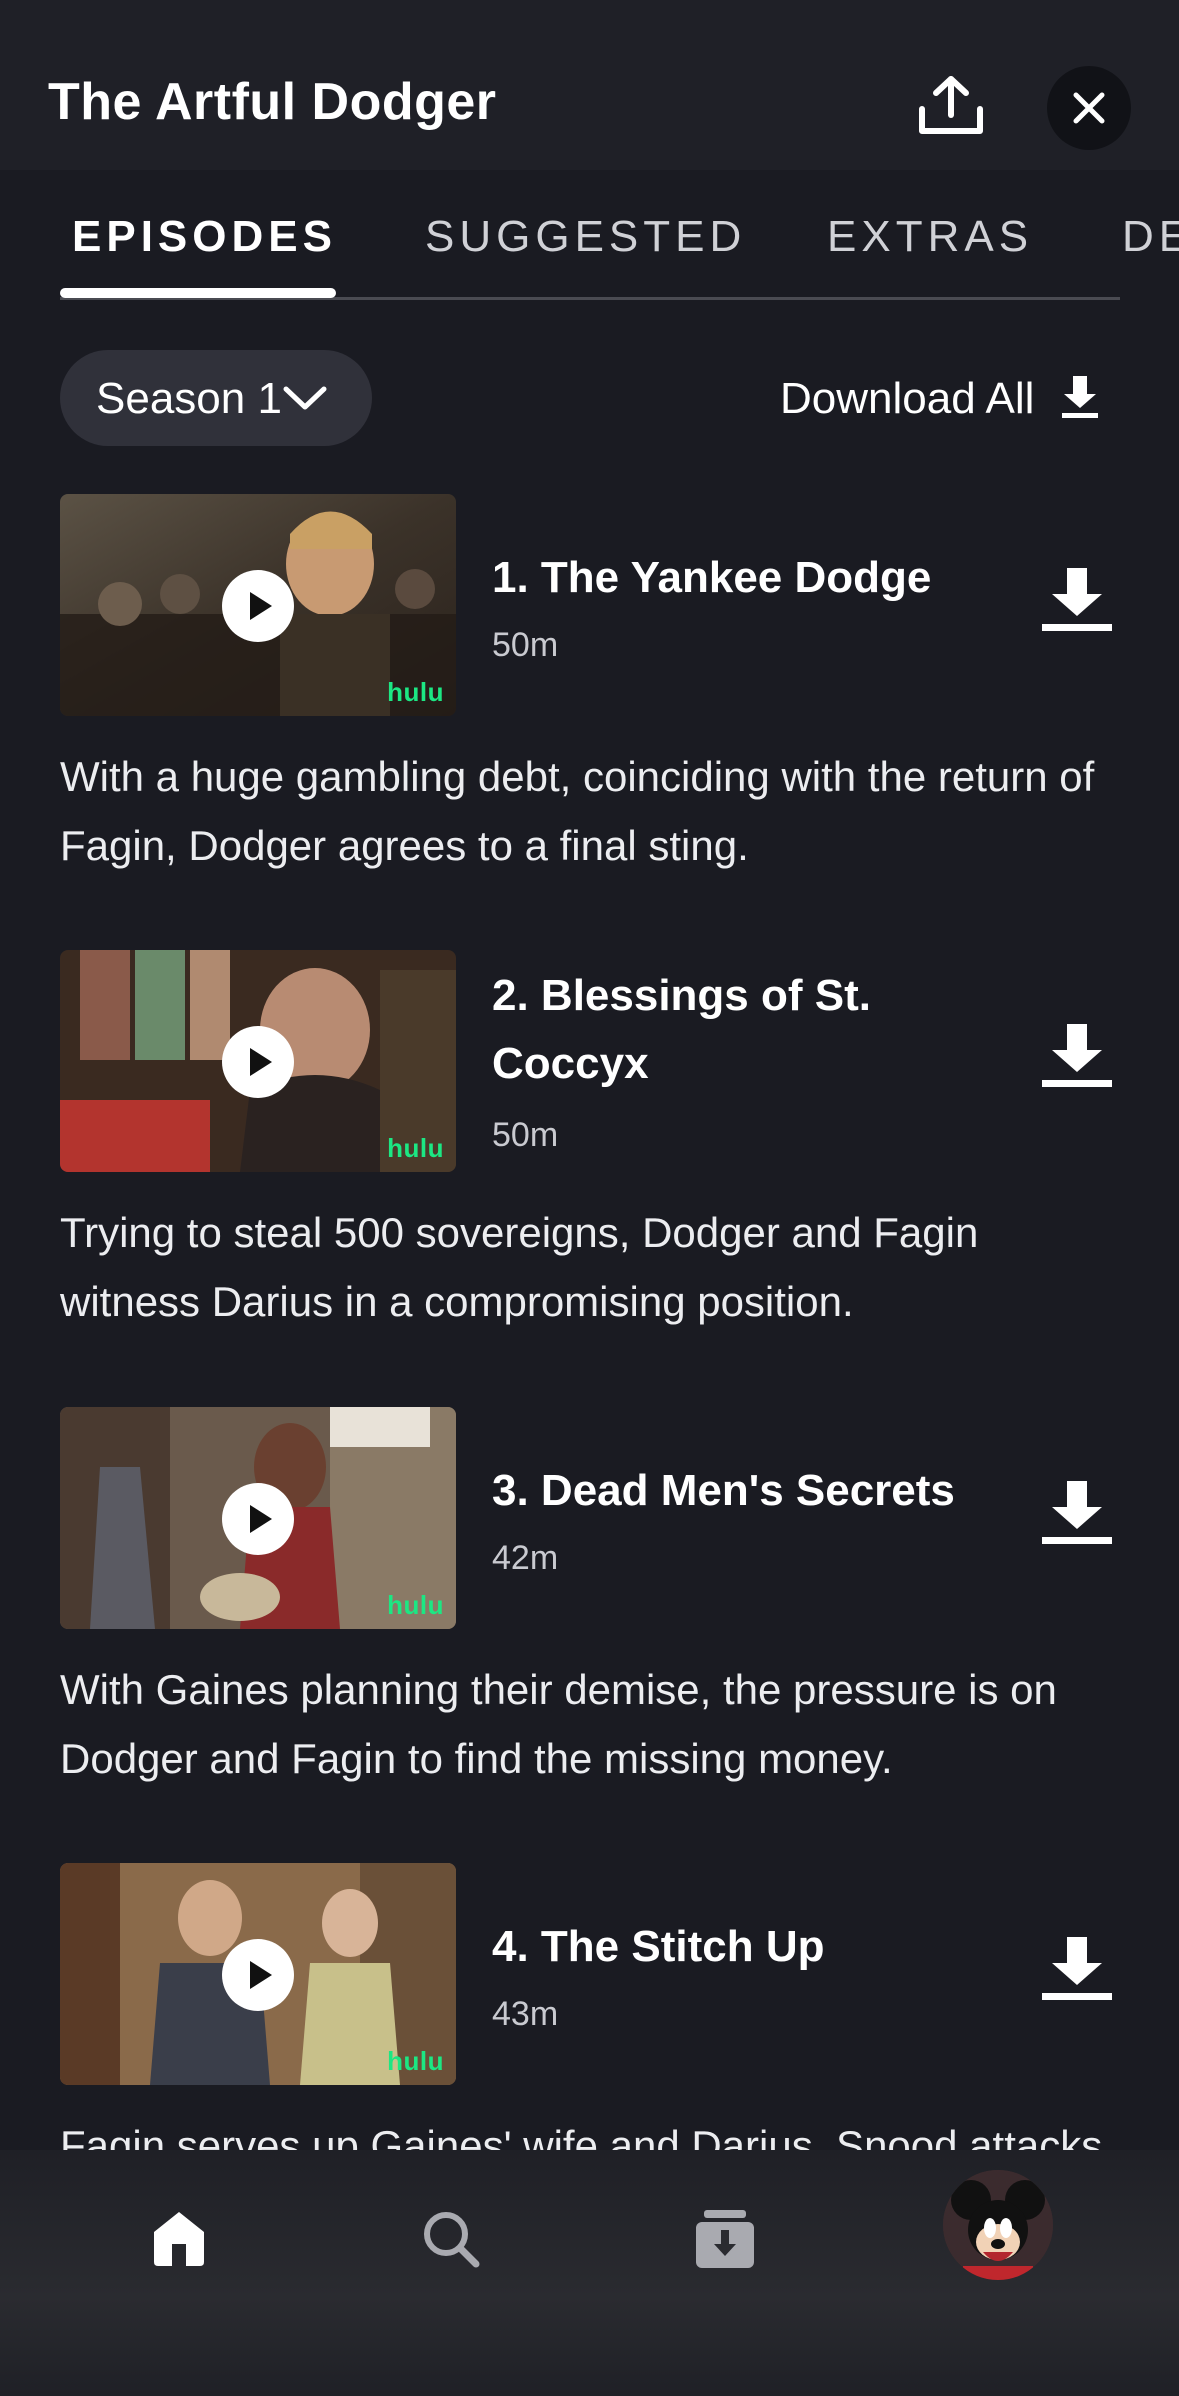 Image resolution: width=1179 pixels, height=2396 pixels. I want to click on nav-downloads, so click(725, 2239).